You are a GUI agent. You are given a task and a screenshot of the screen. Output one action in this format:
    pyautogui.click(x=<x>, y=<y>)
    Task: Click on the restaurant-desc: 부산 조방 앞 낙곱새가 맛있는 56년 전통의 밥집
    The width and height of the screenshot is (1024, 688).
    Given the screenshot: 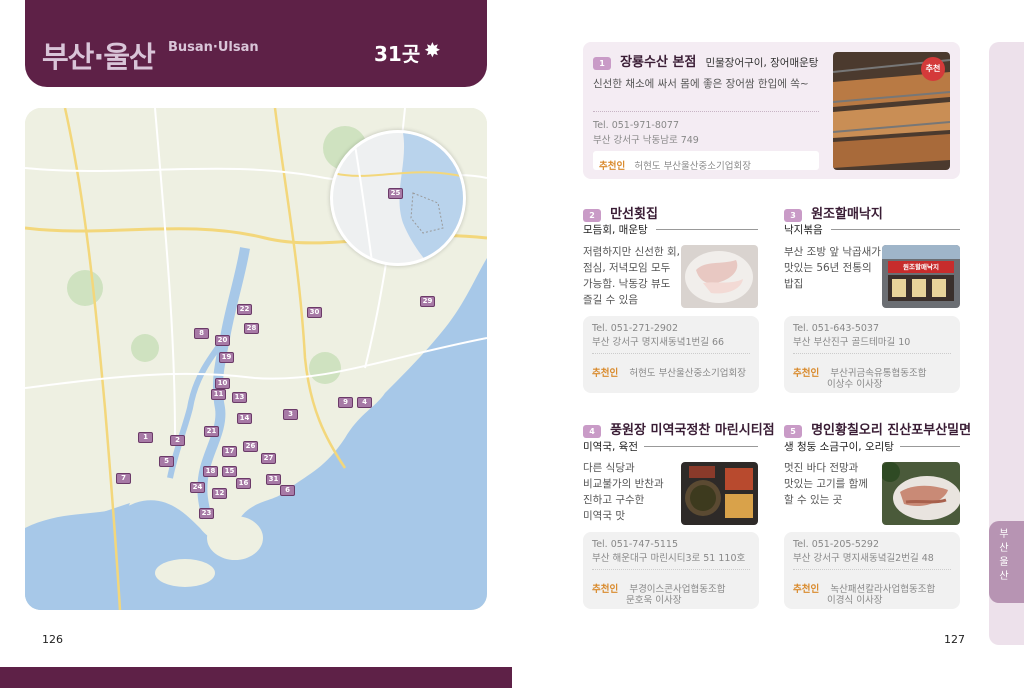 What is the action you would take?
    pyautogui.click(x=832, y=268)
    